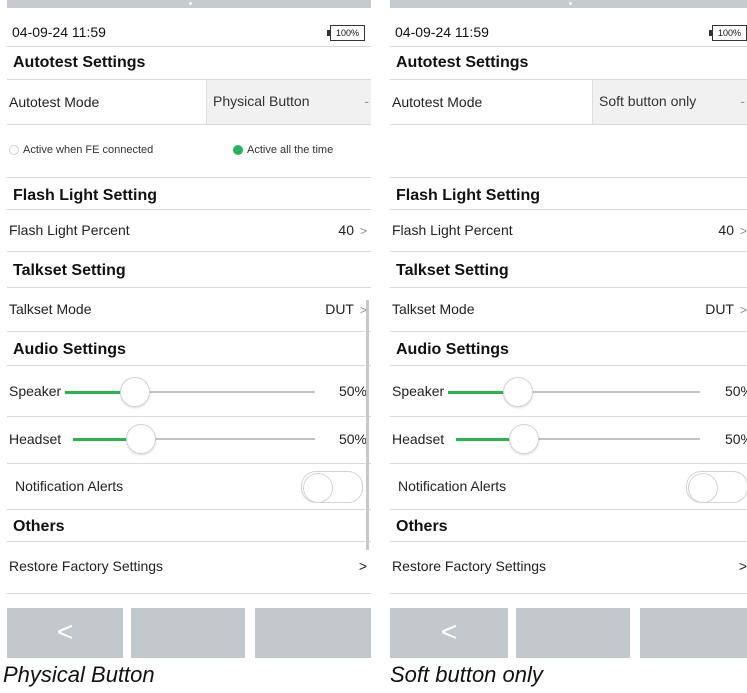  I want to click on autotest-mode-row: Autotest Mode Soft button only -, so click(568, 102).